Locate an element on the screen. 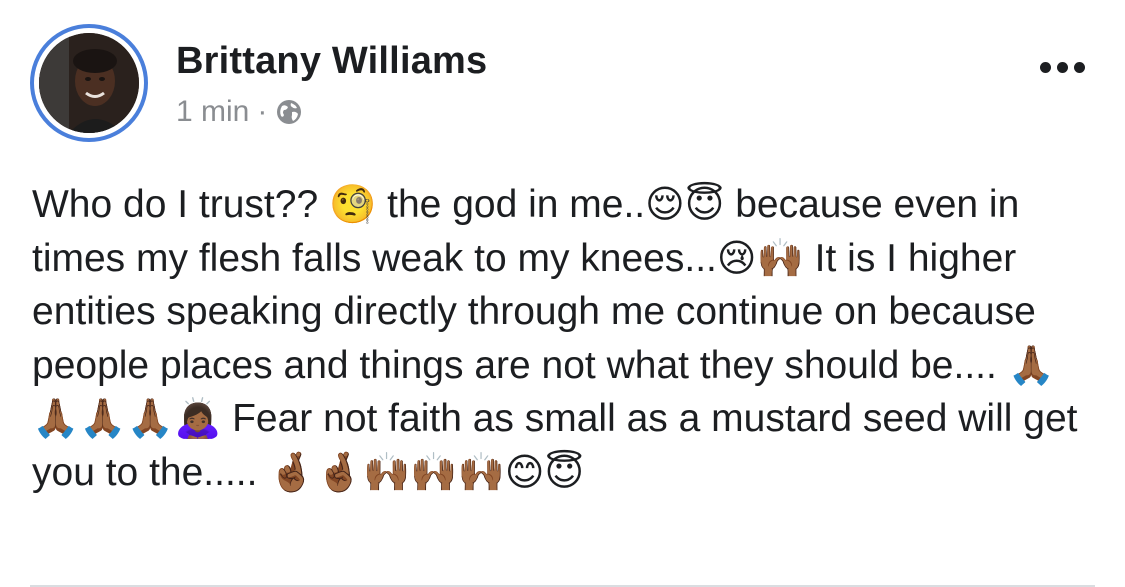 The width and height of the screenshot is (1125, 587). author-name: Brittany Williams is located at coordinates (331, 61).